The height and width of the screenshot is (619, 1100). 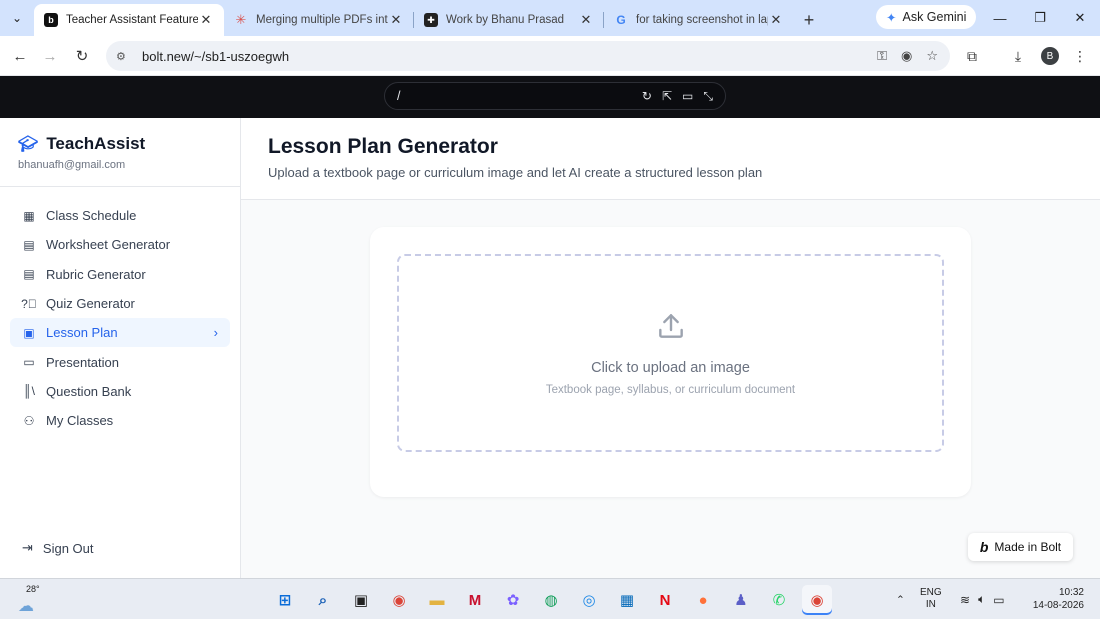 I want to click on refresh-icon: ↻, so click(x=647, y=96).